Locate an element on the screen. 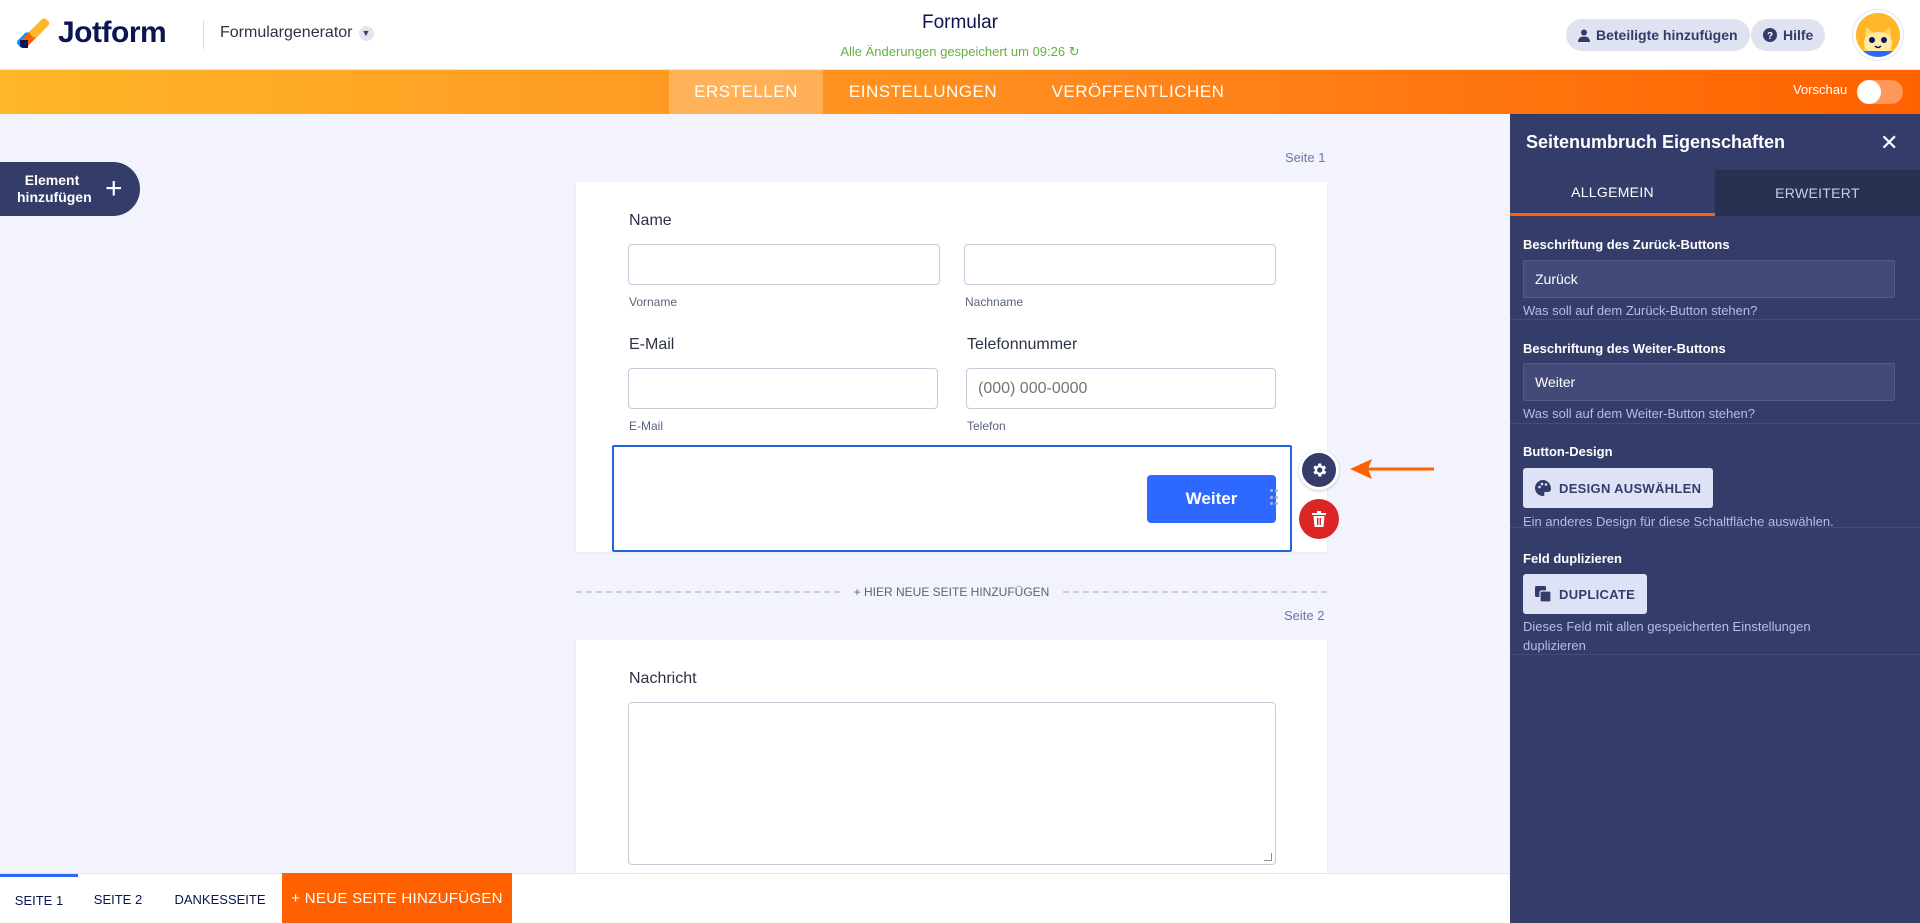 The width and height of the screenshot is (1920, 923). select-design-button: DESIGN AUSWÄHLEN is located at coordinates (1618, 488).